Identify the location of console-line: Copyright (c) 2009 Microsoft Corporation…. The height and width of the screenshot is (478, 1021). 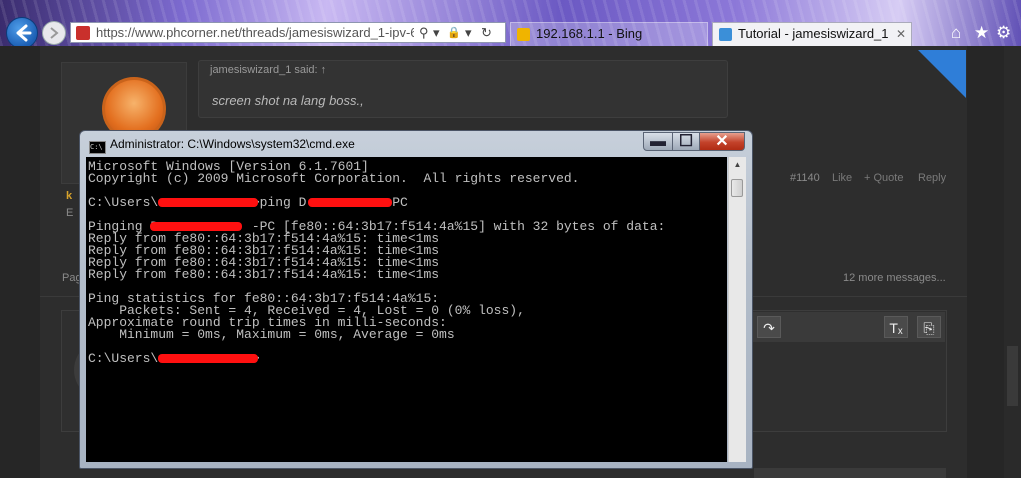
(334, 178).